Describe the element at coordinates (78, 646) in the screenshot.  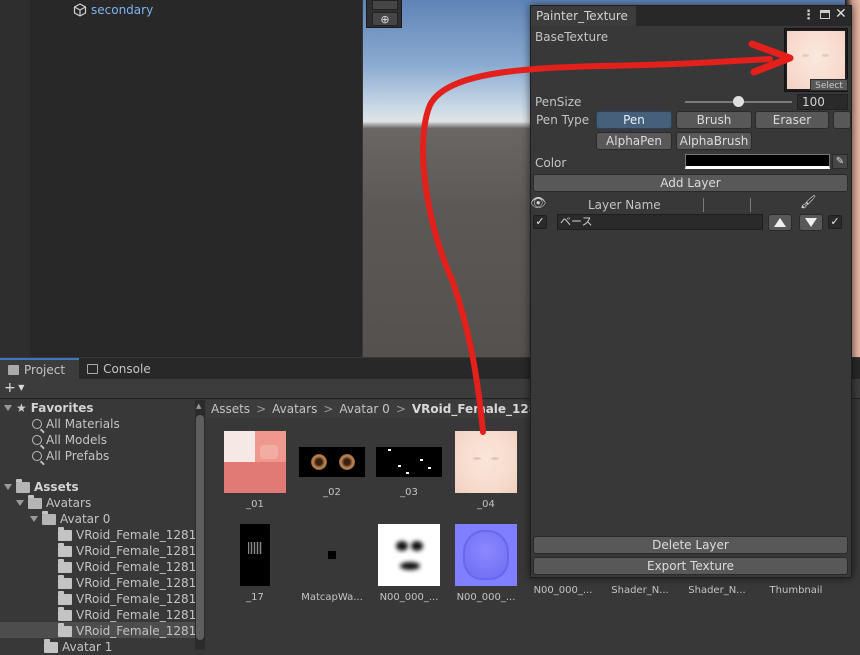
I see `tree-avatar-1: Avatar 1` at that location.